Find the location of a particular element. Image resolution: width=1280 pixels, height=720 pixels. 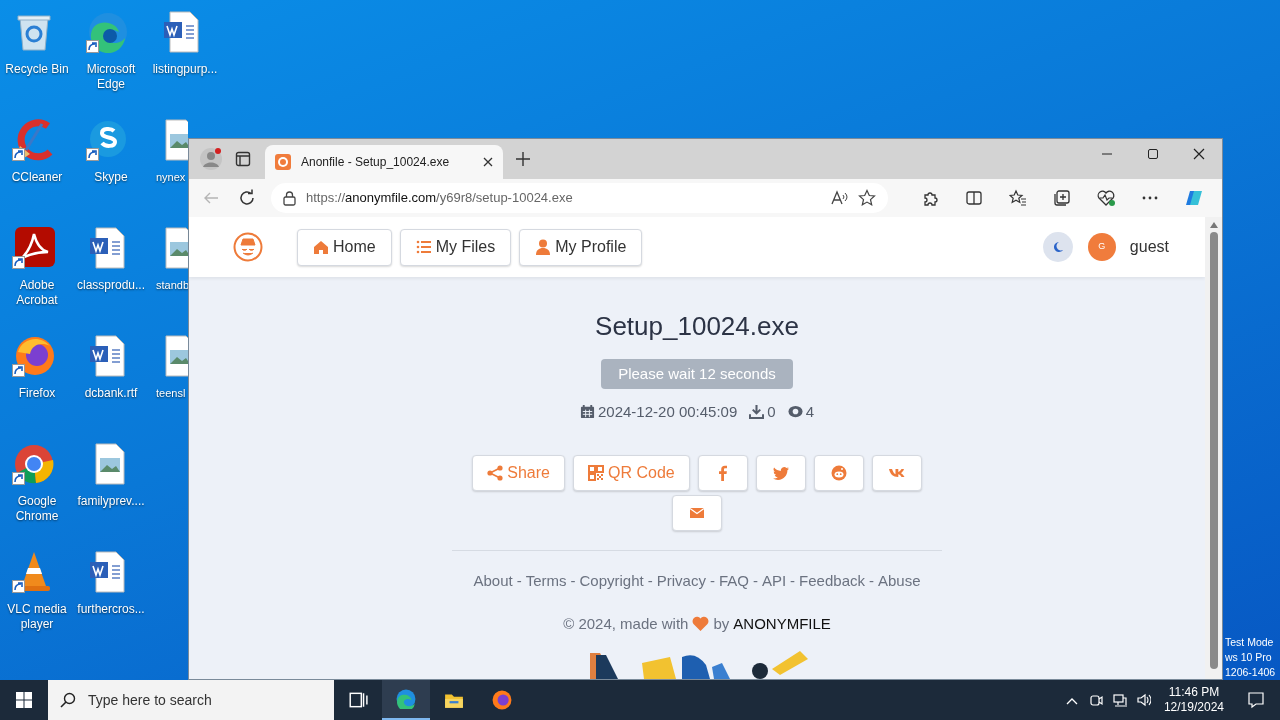

system-notice-text: 1206-1406 is located at coordinates (1250, 672).